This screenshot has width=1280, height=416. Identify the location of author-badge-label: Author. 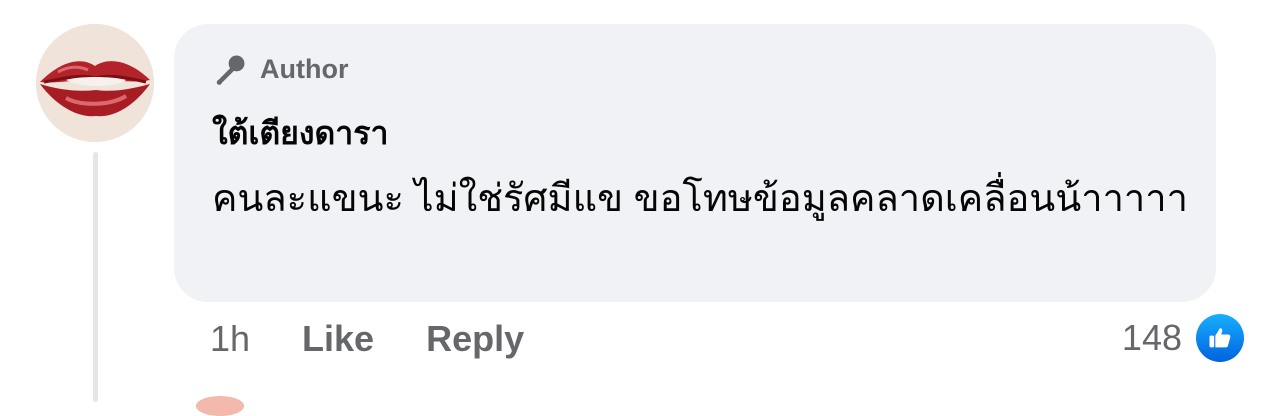
(304, 68).